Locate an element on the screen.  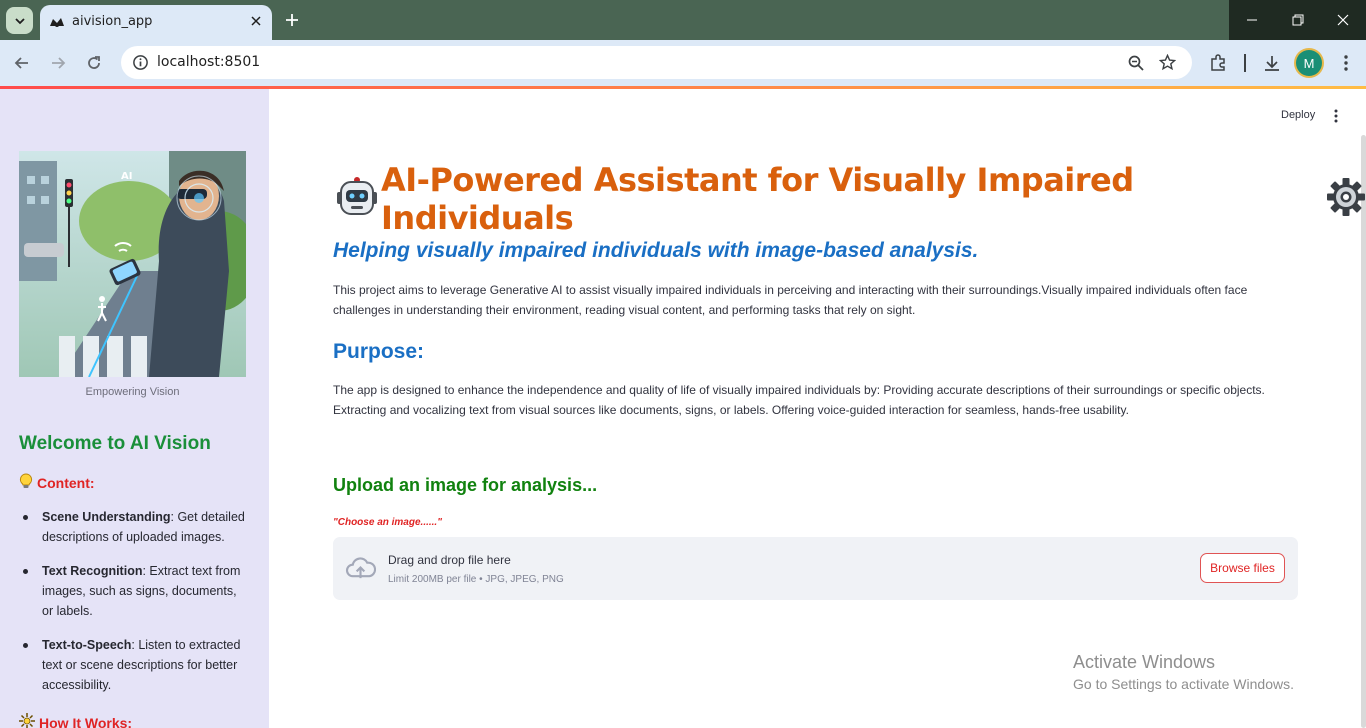
reload-button is located at coordinates (94, 63).